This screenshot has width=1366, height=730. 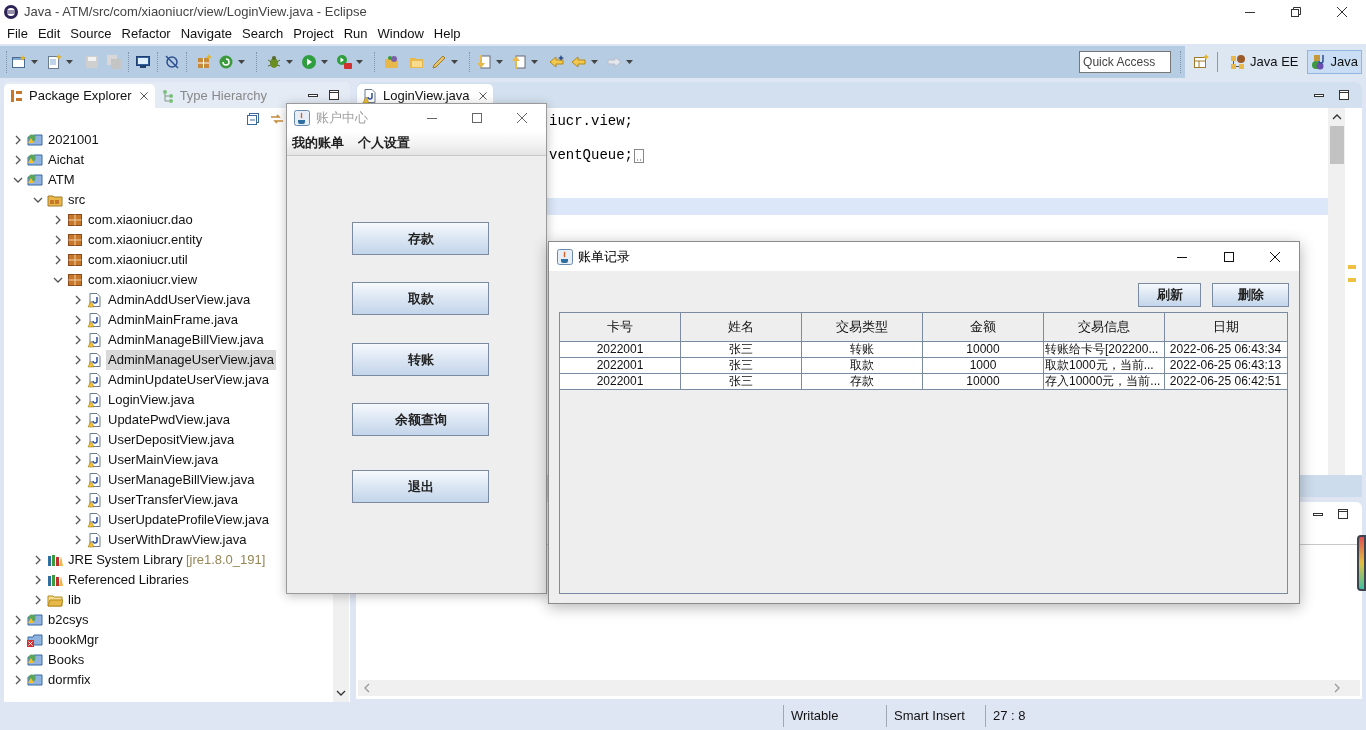 I want to click on open-folder-icon, so click(x=392, y=62).